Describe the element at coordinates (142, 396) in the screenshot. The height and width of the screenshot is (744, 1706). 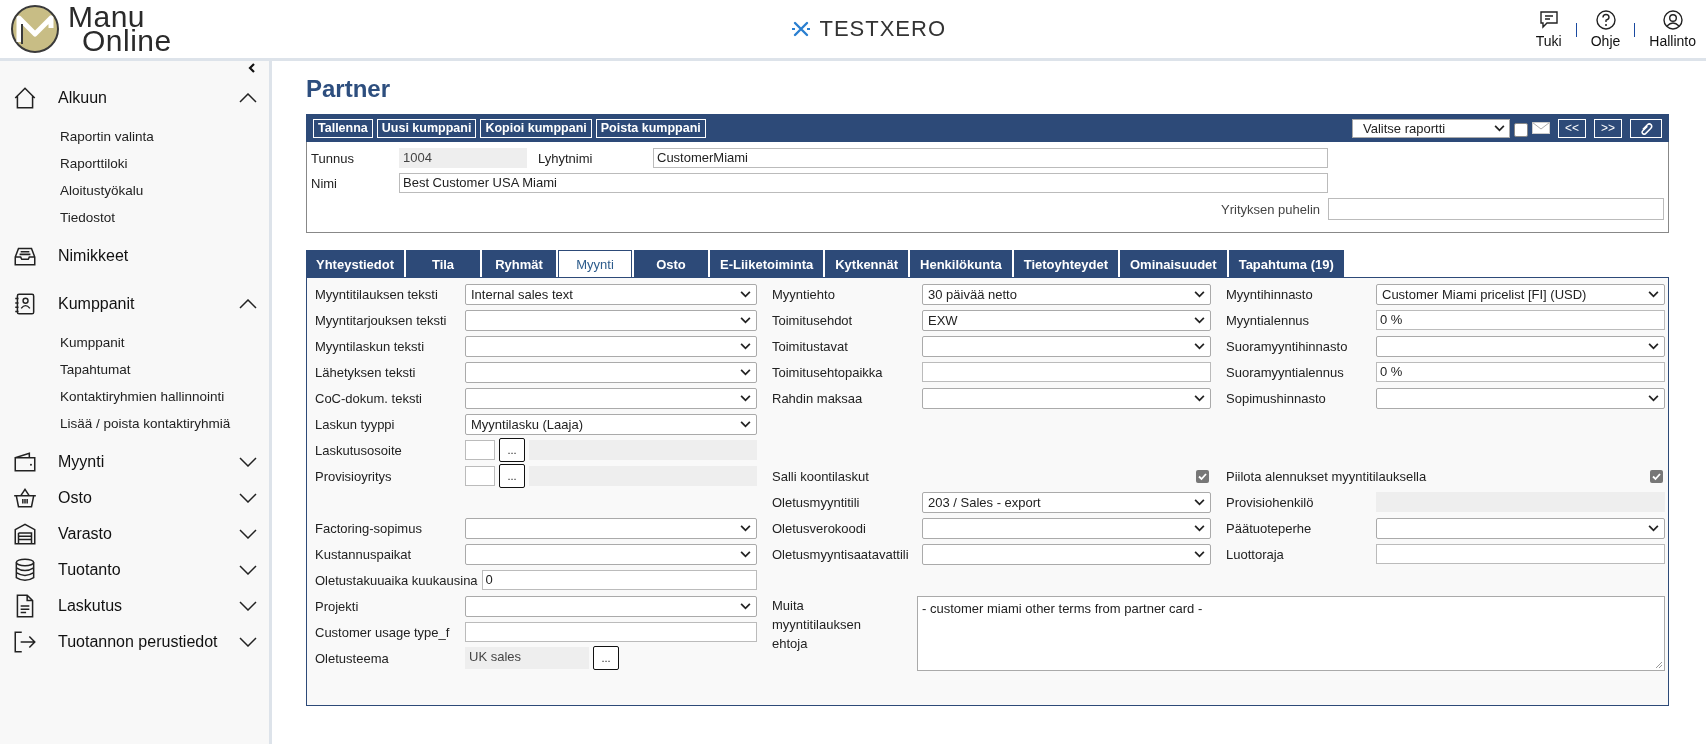
I see `submenu-item: Kontaktiryhmien hallinnointi` at that location.